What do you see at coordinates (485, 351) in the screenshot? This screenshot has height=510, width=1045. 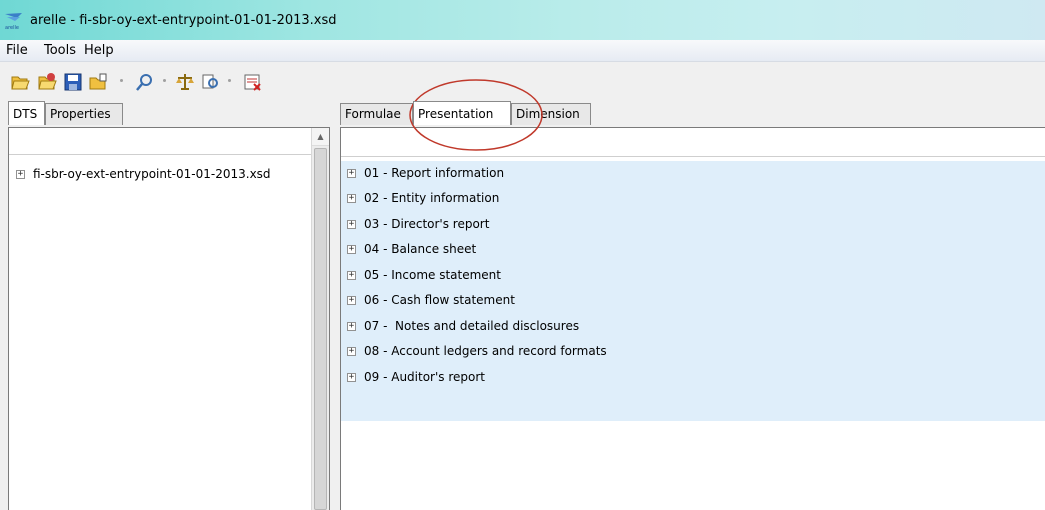 I see `list-item-label: 08 - Account ledgers and record formats` at bounding box center [485, 351].